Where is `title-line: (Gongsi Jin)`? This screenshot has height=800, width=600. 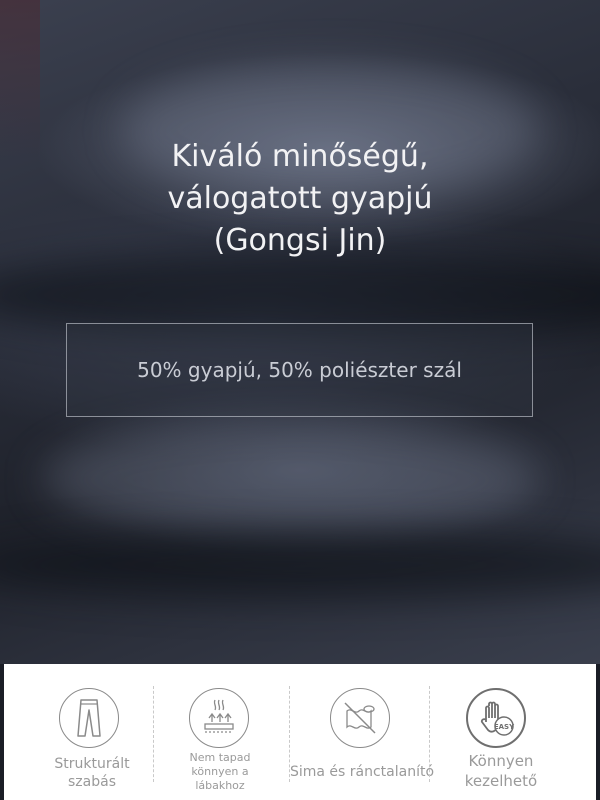 title-line: (Gongsi Jin) is located at coordinates (300, 240).